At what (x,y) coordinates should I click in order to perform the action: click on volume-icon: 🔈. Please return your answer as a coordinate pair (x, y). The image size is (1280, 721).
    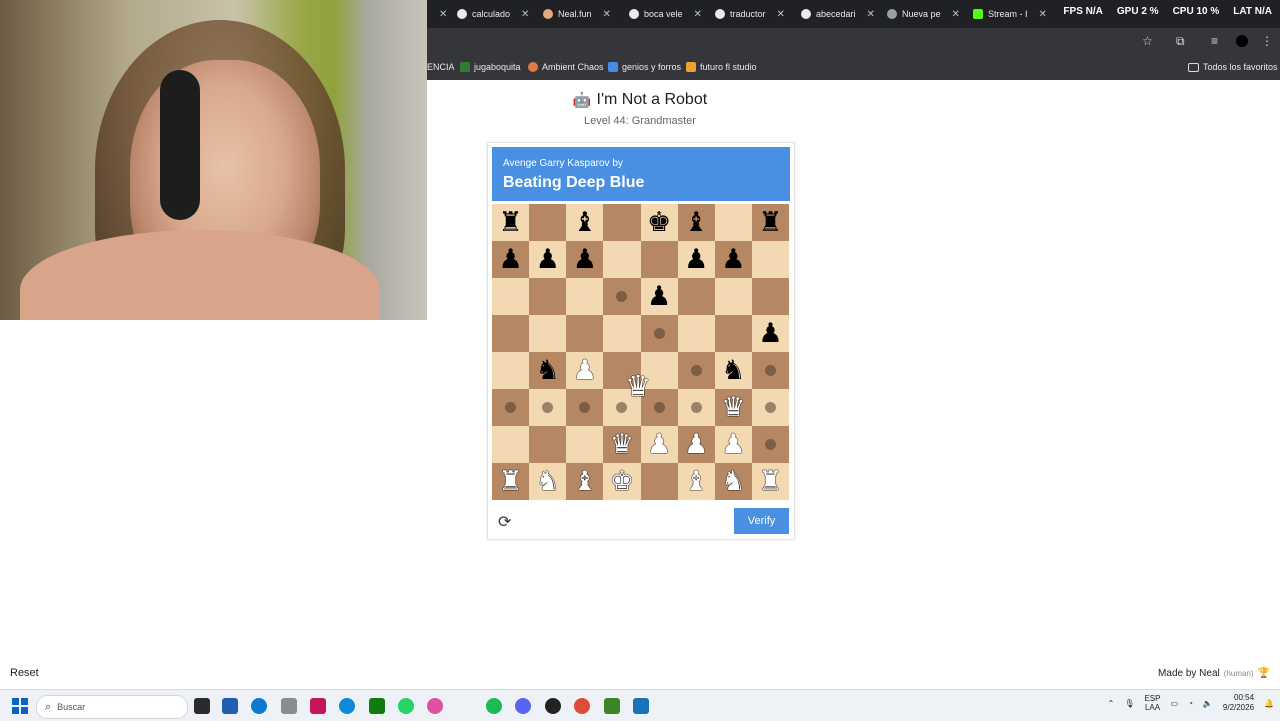
    Looking at the image, I should click on (1208, 703).